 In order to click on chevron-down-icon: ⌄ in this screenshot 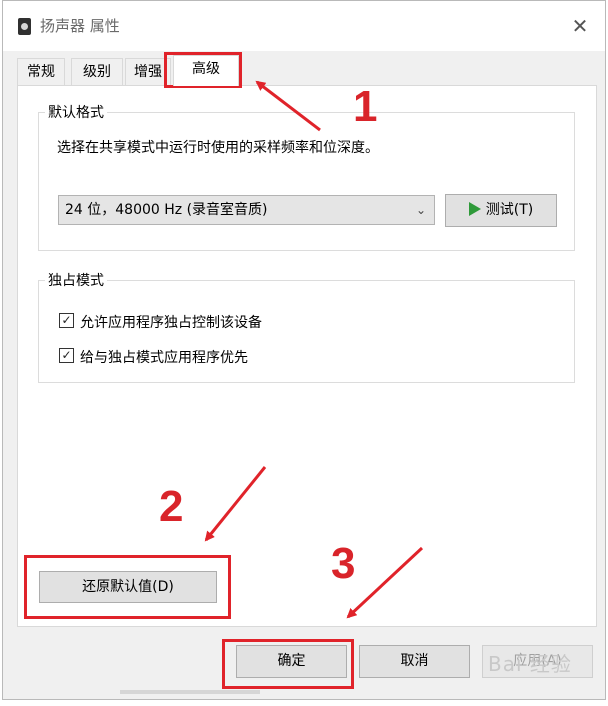, I will do `click(420, 210)`.